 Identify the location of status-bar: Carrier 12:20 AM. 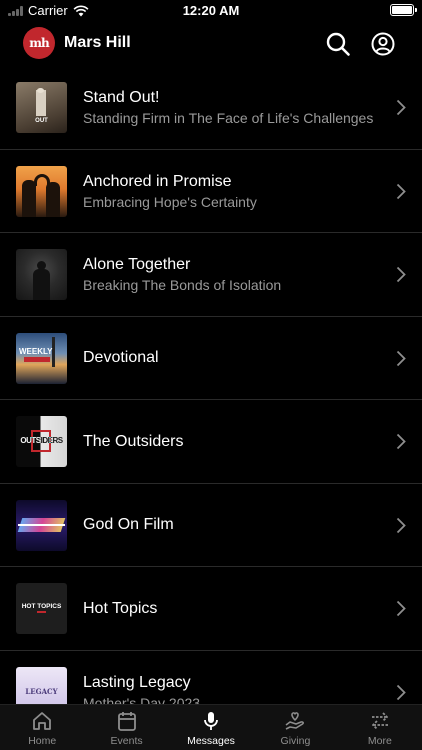
(211, 11).